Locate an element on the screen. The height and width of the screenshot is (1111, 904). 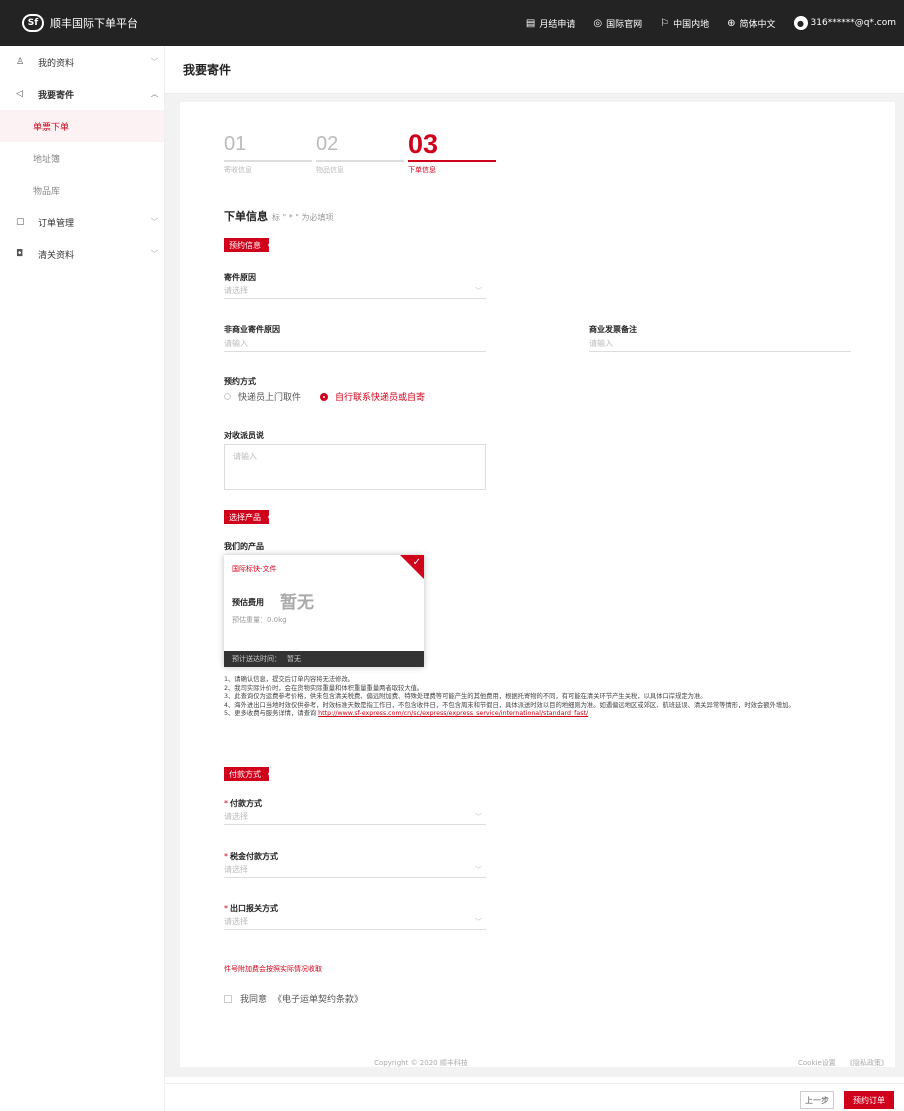
tax-payment-placeholder: 请选择 is located at coordinates (236, 869).